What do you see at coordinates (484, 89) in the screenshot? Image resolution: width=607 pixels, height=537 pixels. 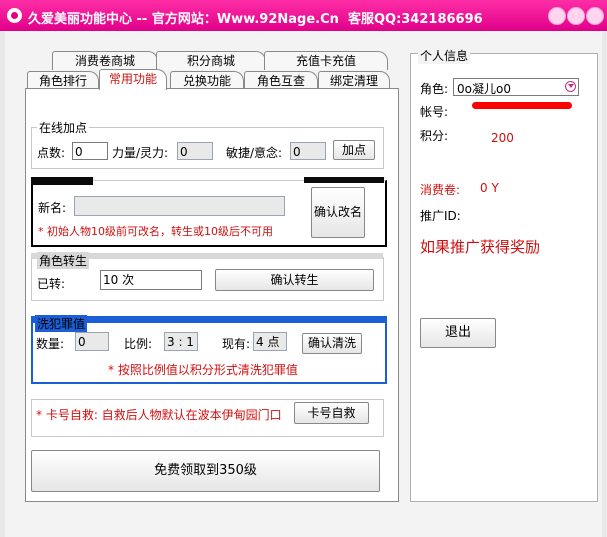 I see `role-selected-value: 0o凝儿o0` at bounding box center [484, 89].